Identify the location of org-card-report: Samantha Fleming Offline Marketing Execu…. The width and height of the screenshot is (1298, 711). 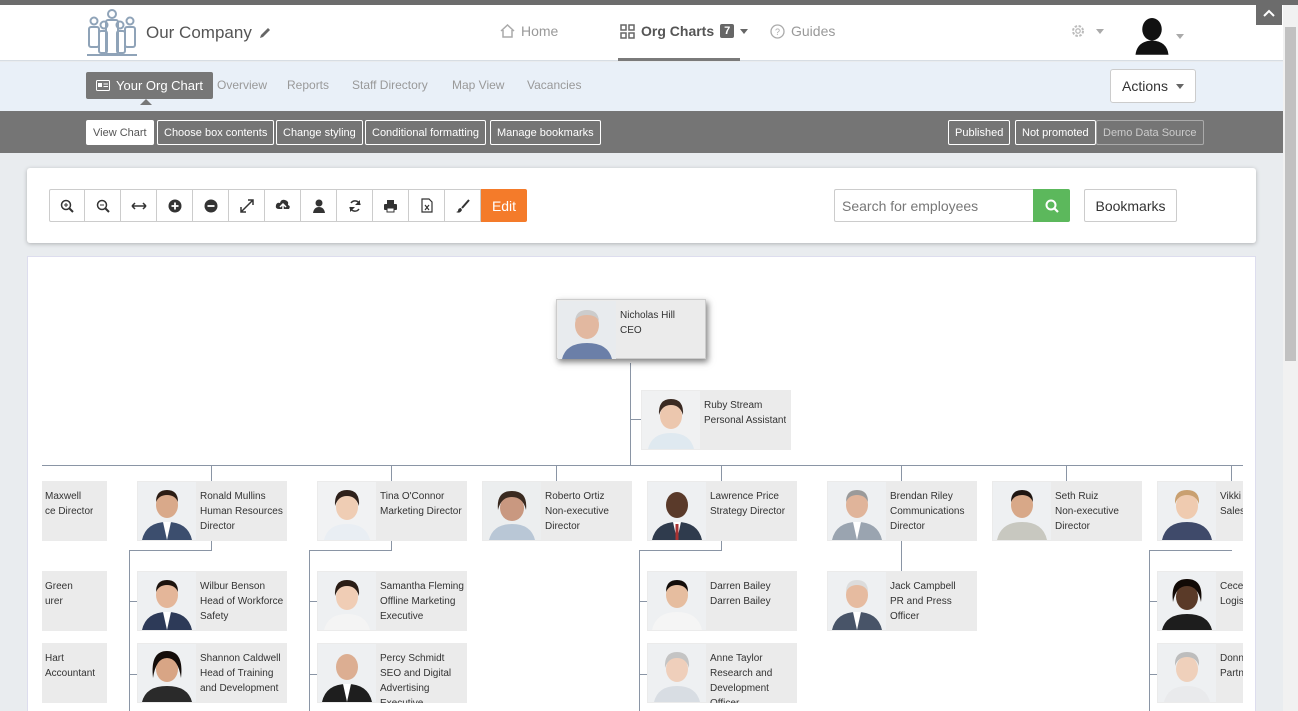
(392, 601).